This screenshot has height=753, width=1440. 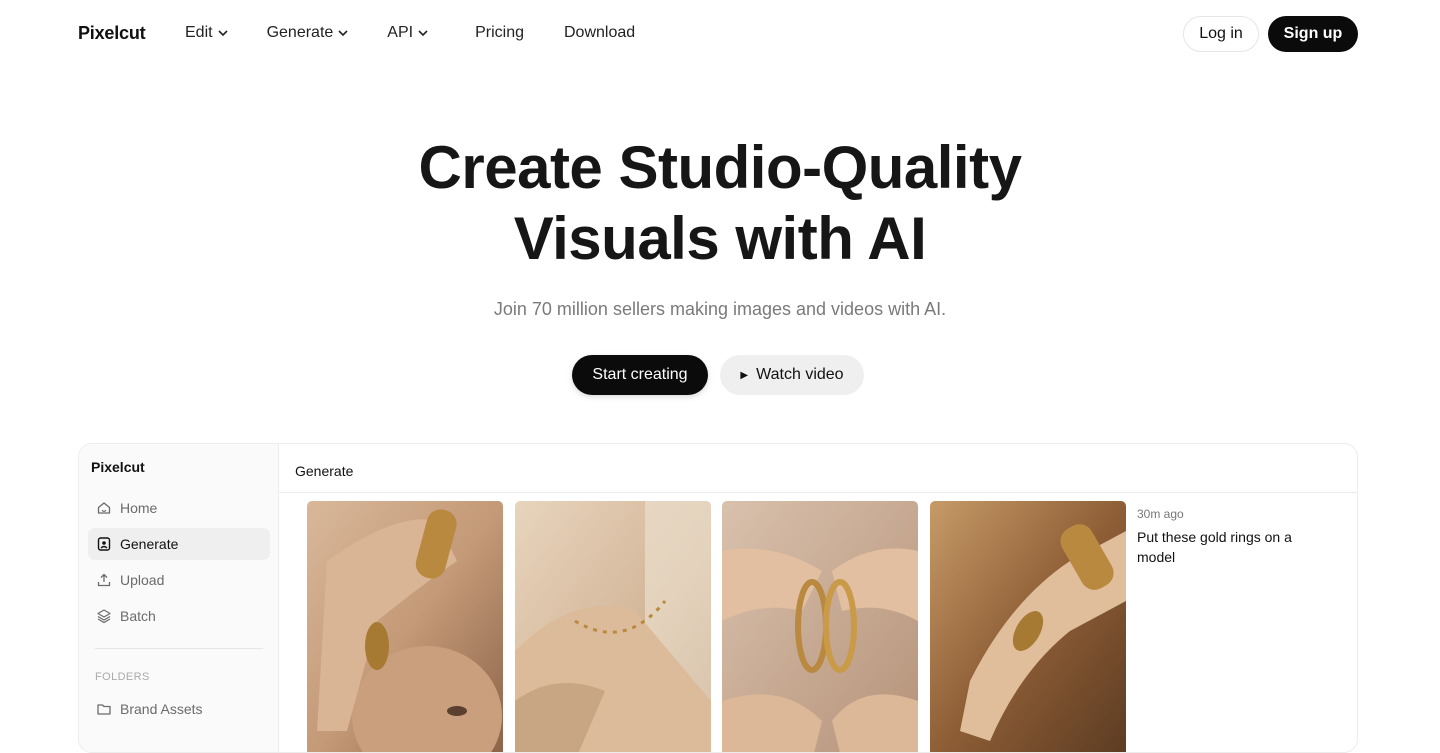 I want to click on sidebar-item-label: Batch, so click(x=138, y=616).